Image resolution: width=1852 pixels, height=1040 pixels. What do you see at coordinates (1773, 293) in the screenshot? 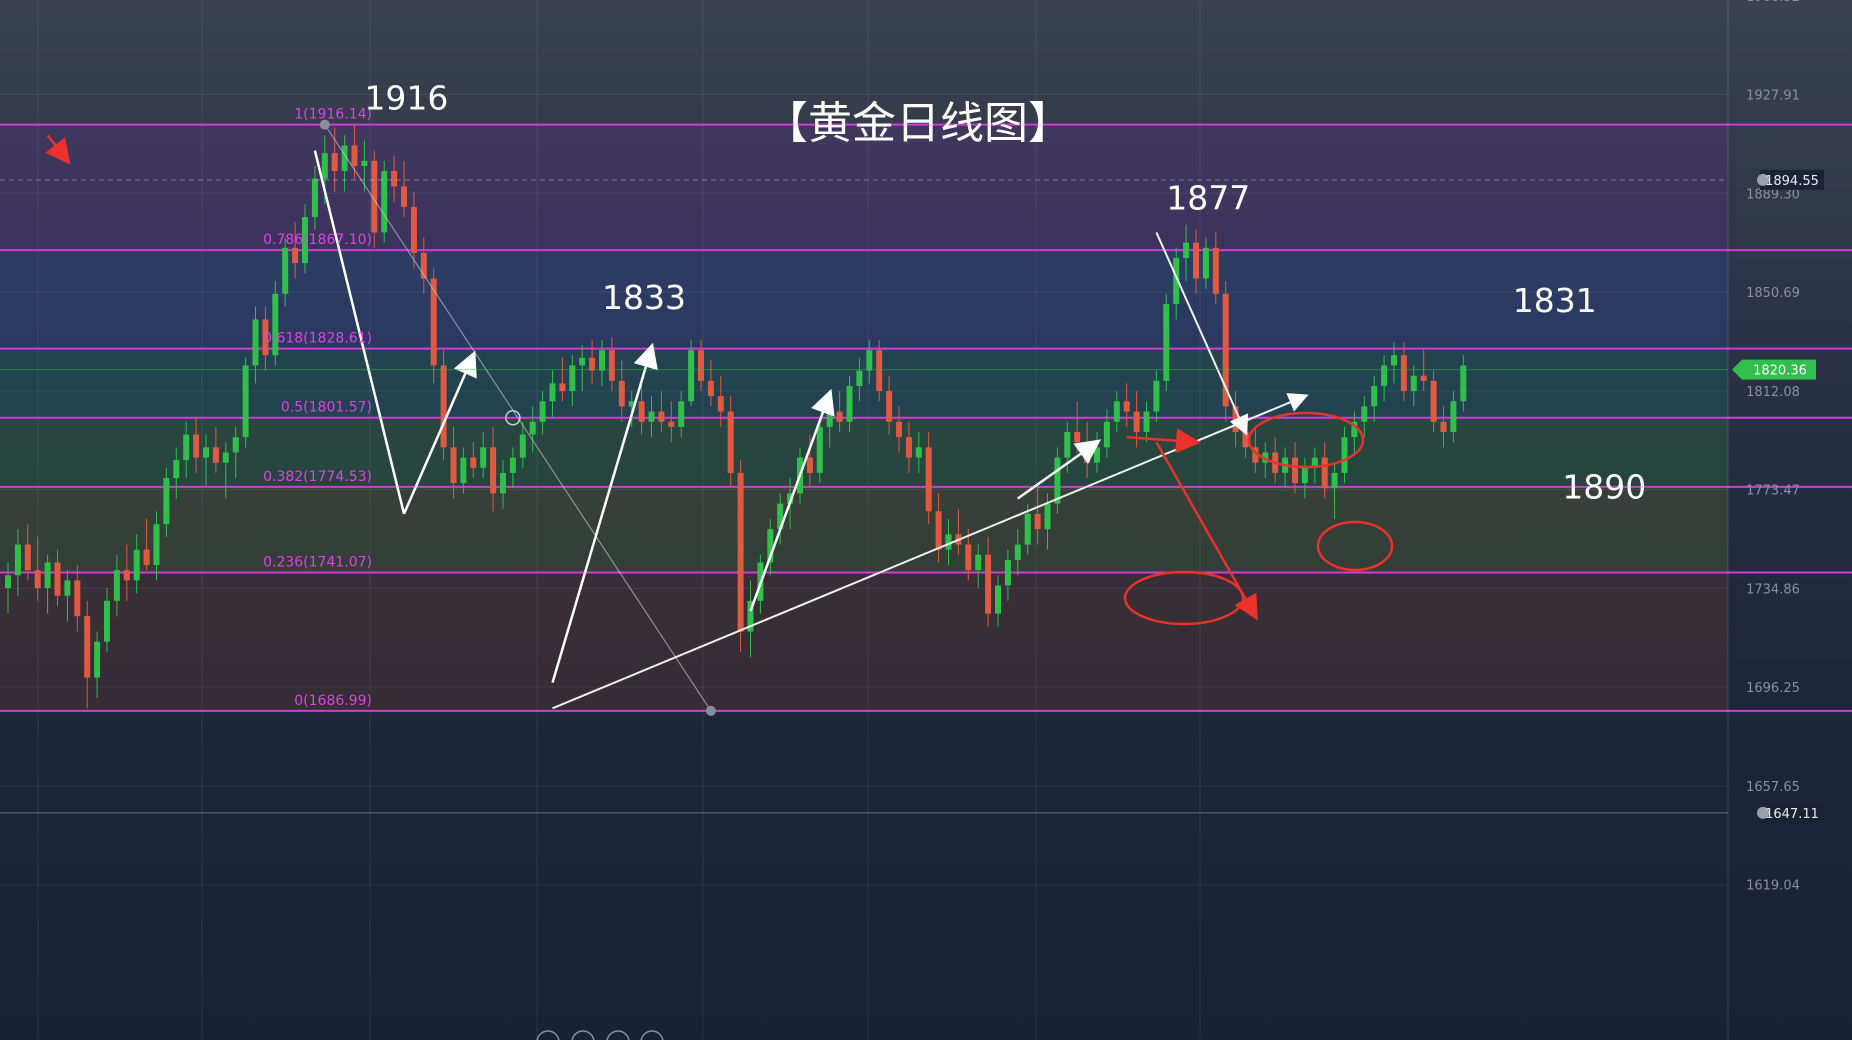
I see `y-tick-label: 1850.69` at bounding box center [1773, 293].